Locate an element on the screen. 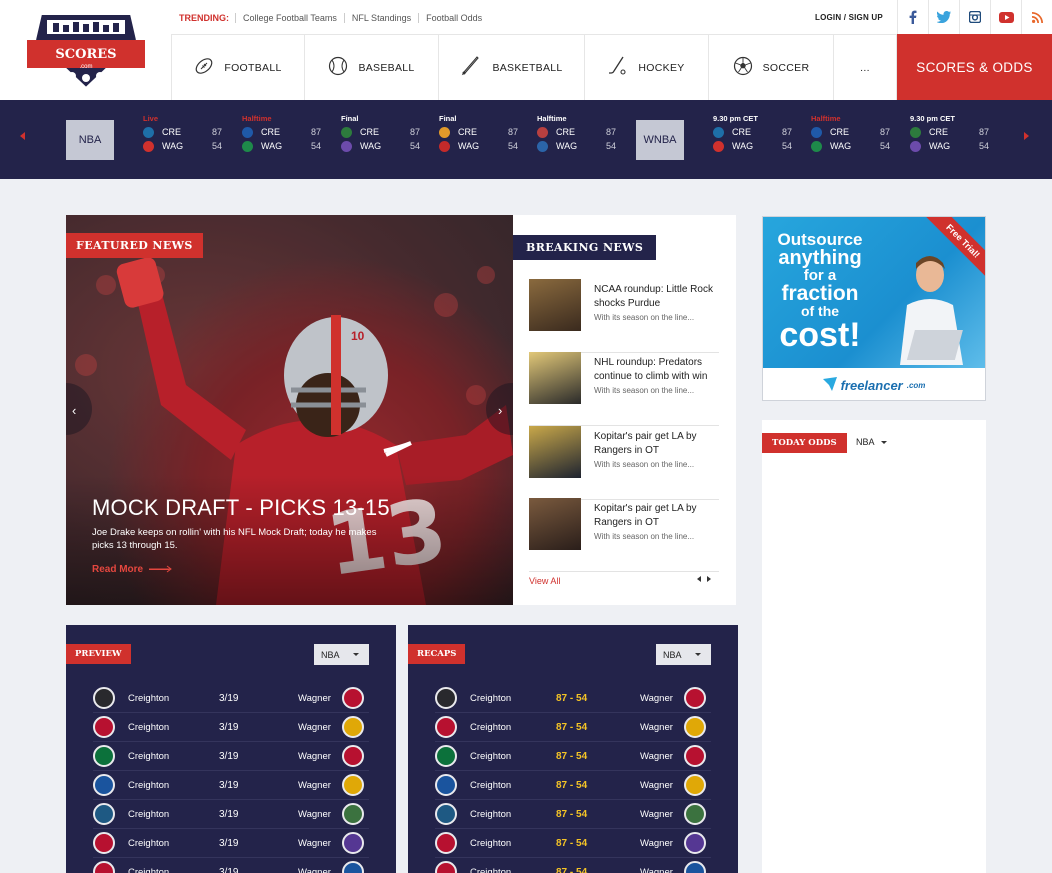 This screenshot has height=873, width=1052. league-tab-nba: NBA is located at coordinates (90, 140).